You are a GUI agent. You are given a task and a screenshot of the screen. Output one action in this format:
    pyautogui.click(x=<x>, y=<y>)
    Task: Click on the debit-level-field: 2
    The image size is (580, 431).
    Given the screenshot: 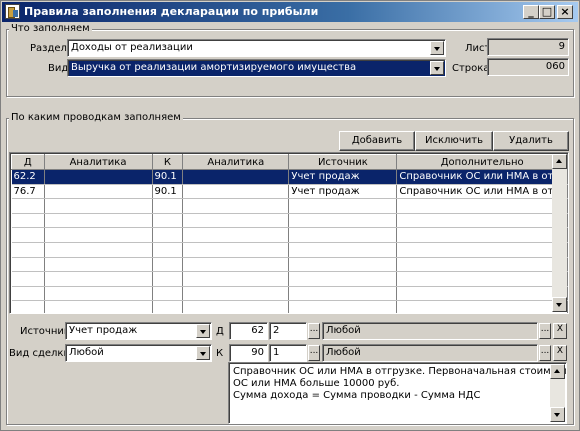 What is the action you would take?
    pyautogui.click(x=288, y=331)
    